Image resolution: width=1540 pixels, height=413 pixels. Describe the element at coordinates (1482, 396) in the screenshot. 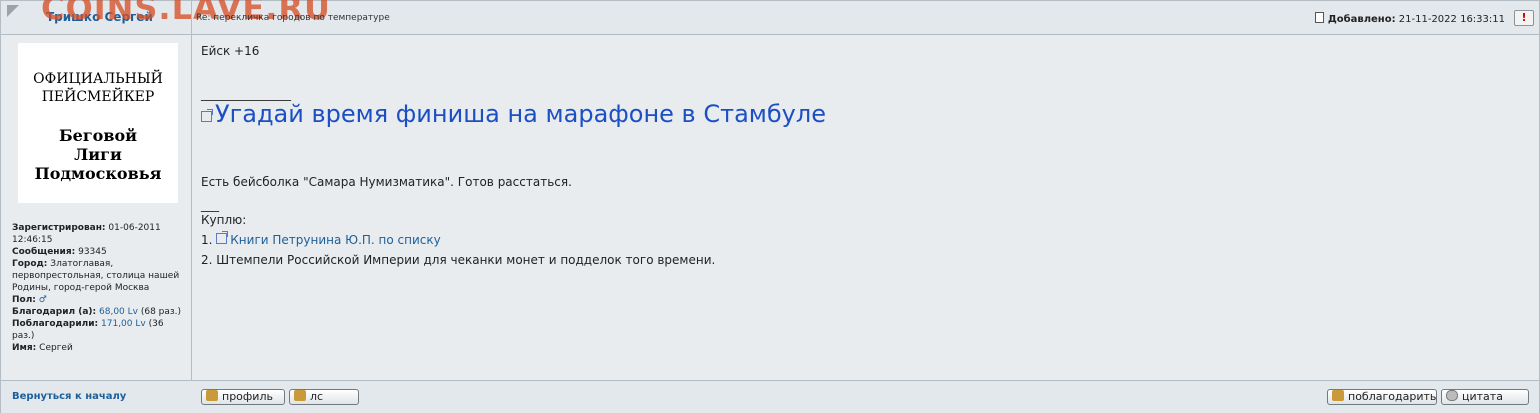

I see `quote-button-label: цитата` at that location.